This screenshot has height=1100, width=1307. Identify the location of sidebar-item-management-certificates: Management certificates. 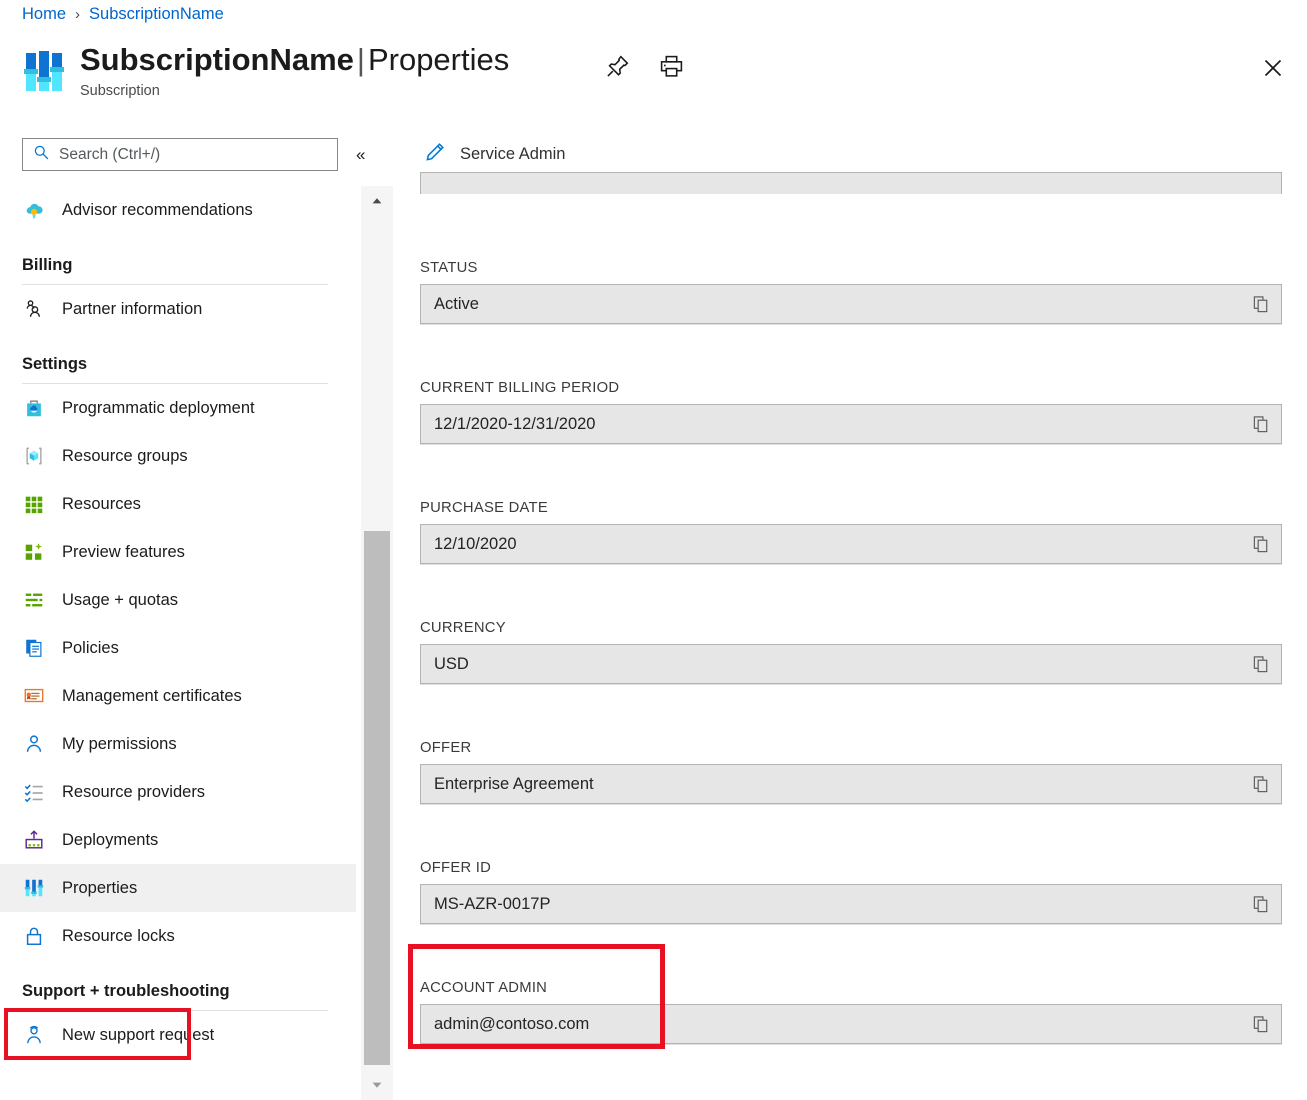
(178, 696).